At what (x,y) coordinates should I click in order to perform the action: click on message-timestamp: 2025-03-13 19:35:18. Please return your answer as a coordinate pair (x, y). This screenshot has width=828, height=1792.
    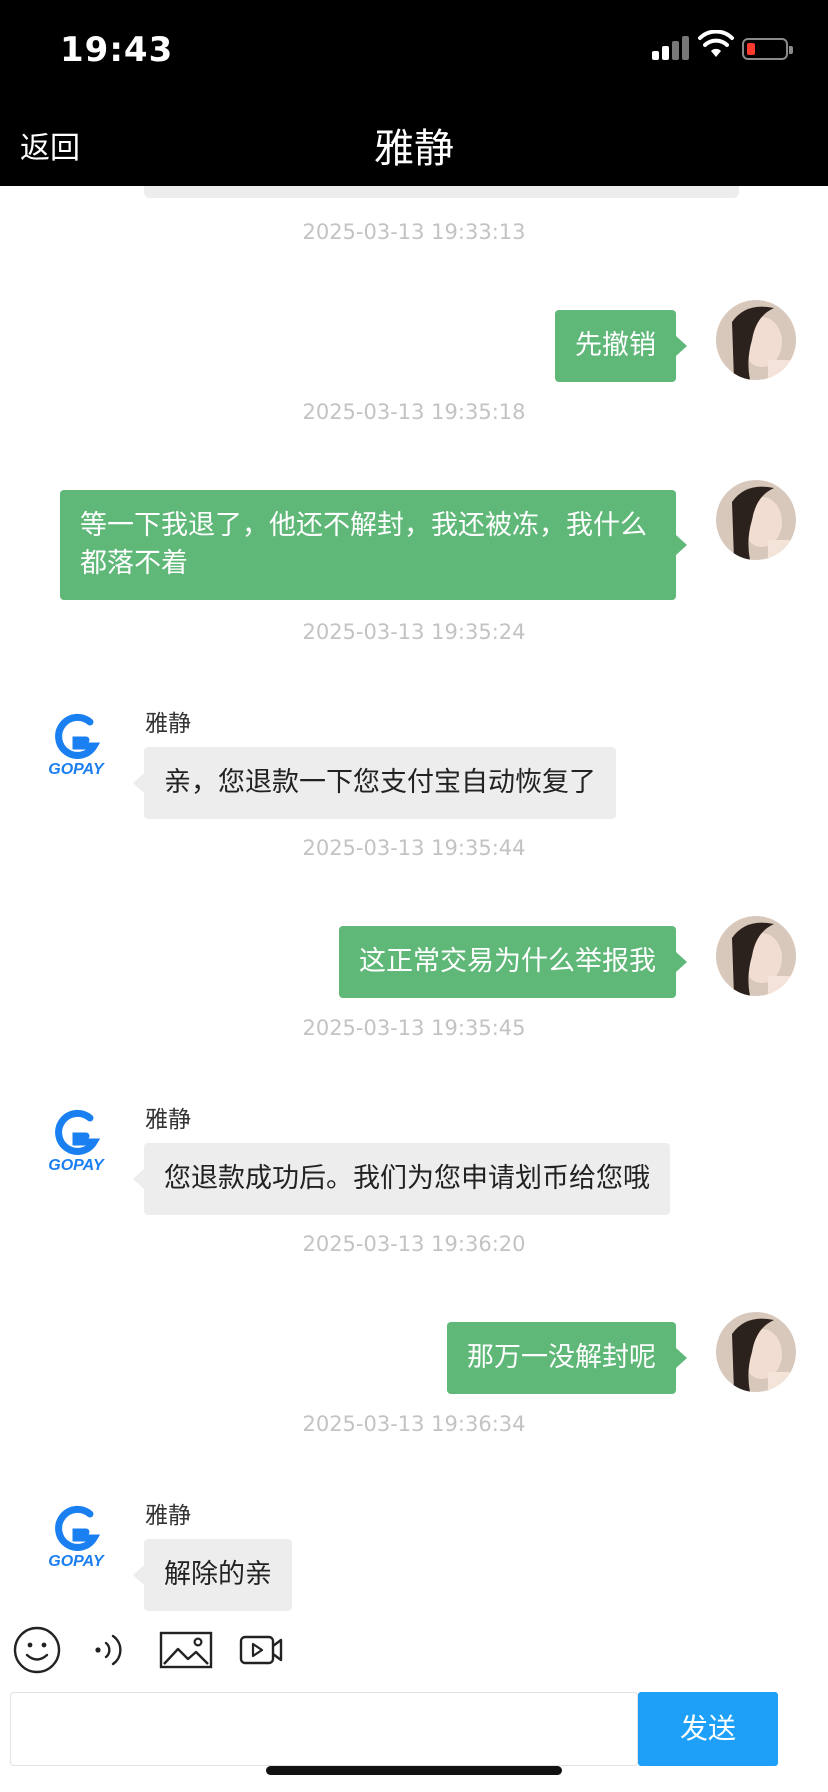
    Looking at the image, I should click on (414, 412).